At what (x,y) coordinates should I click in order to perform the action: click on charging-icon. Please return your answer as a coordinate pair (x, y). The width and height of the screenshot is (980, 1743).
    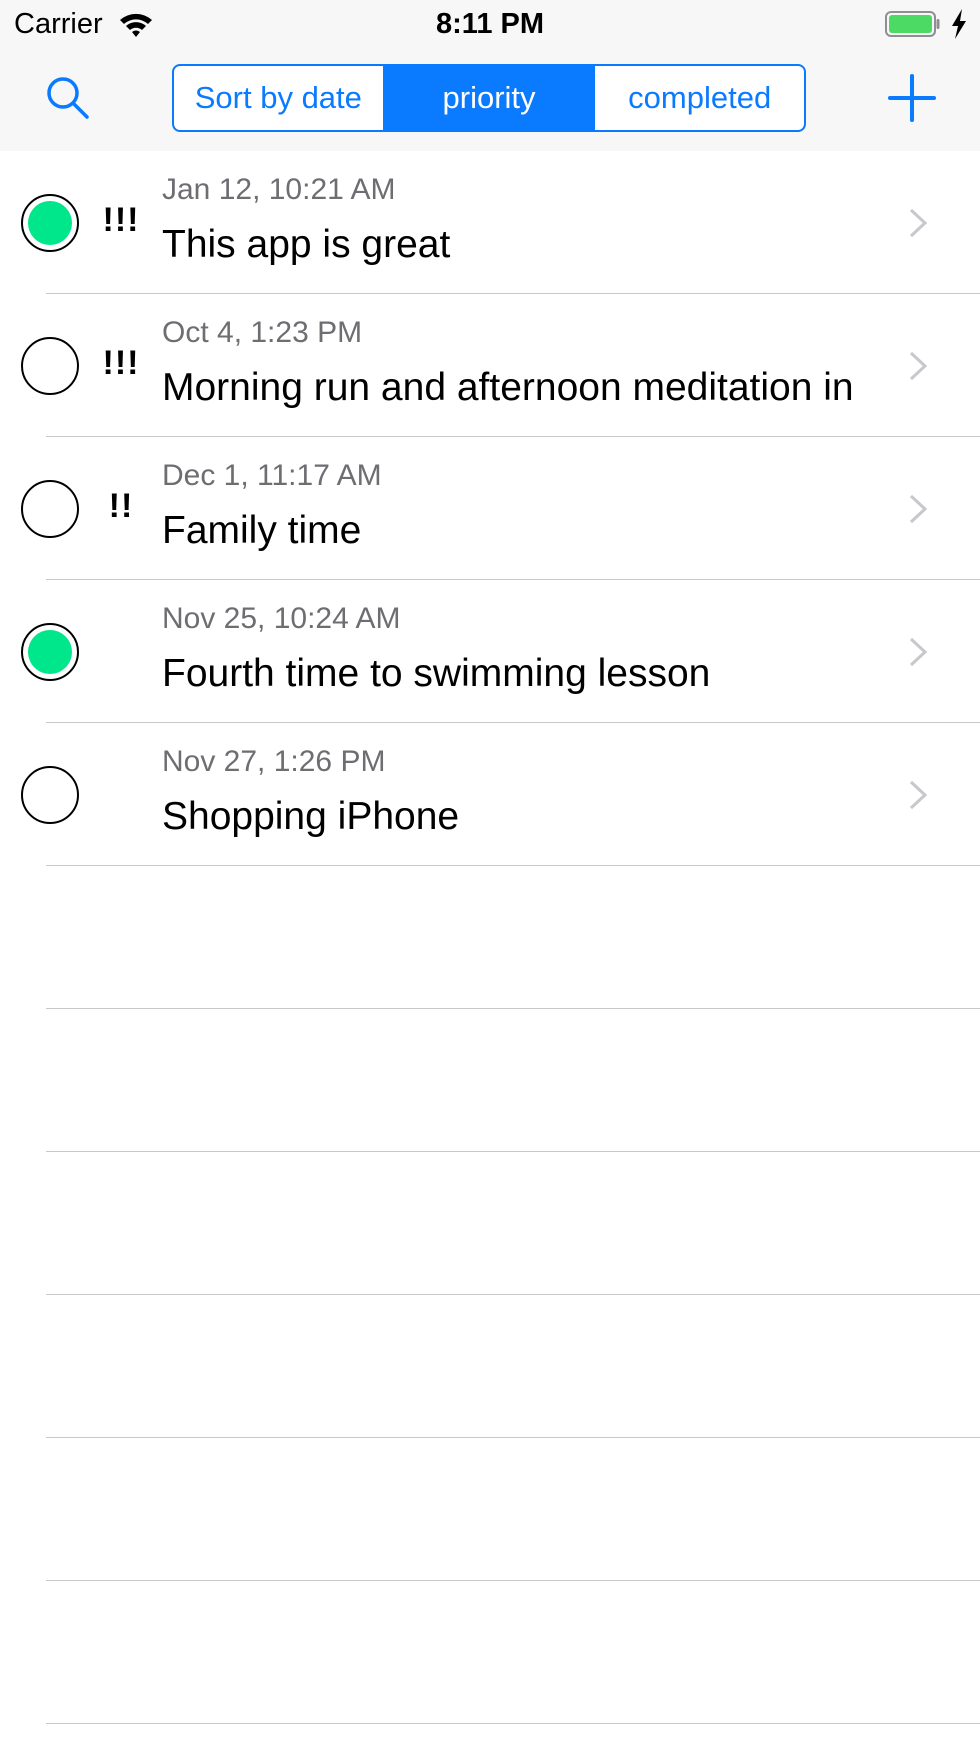
    Looking at the image, I should click on (959, 24).